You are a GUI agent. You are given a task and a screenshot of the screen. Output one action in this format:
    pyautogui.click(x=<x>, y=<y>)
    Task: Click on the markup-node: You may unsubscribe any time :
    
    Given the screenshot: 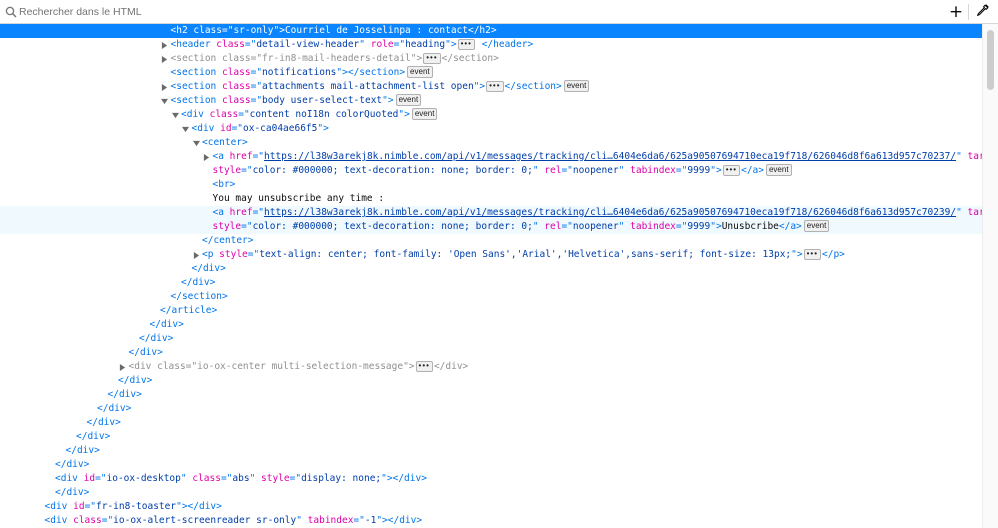 What is the action you would take?
    pyautogui.click(x=491, y=199)
    